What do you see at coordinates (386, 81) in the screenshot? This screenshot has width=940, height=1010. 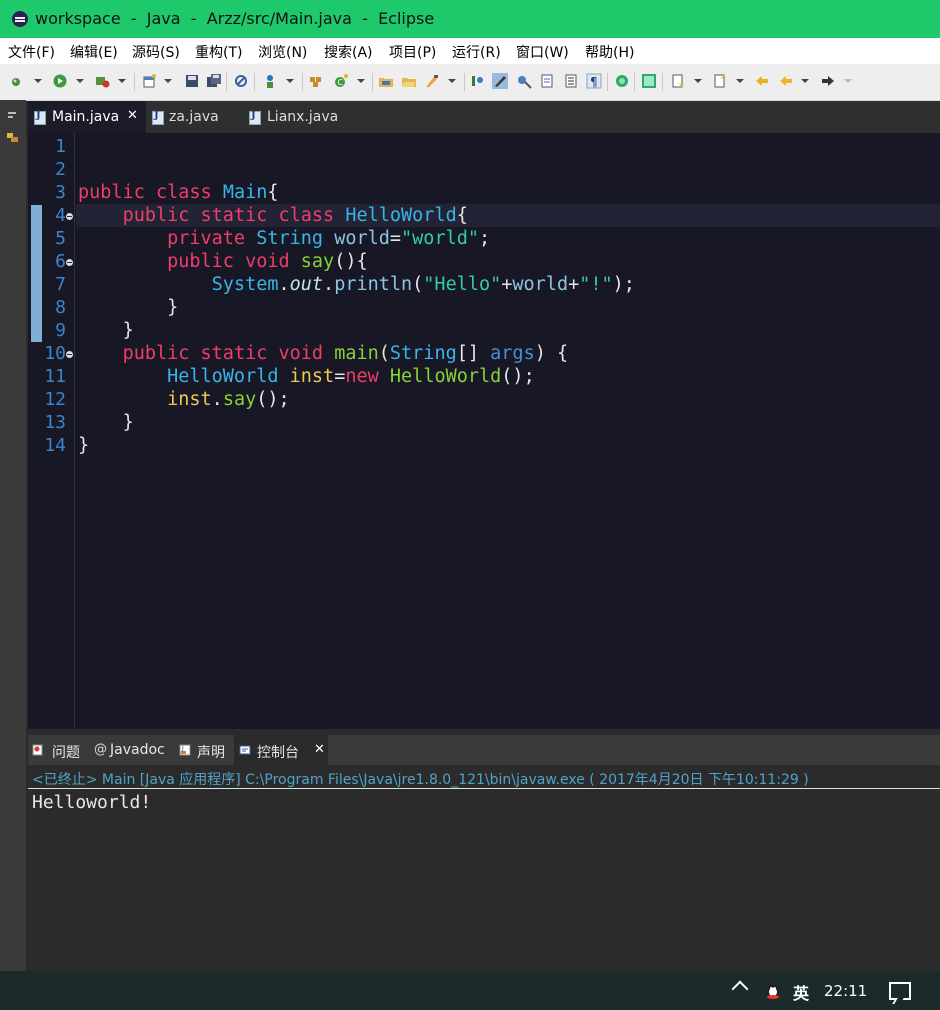 I see `open-type-icon` at bounding box center [386, 81].